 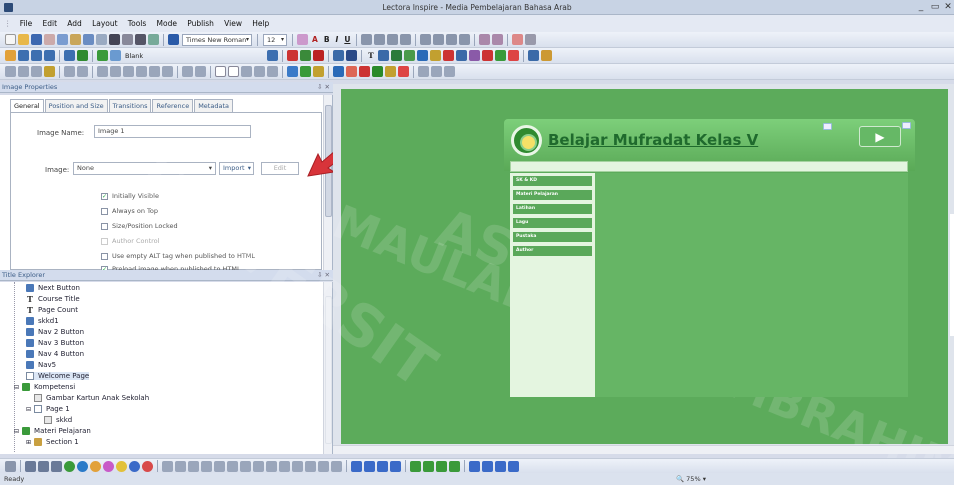 What do you see at coordinates (356, 466) in the screenshot?
I see `triangle-up-icon` at bounding box center [356, 466].